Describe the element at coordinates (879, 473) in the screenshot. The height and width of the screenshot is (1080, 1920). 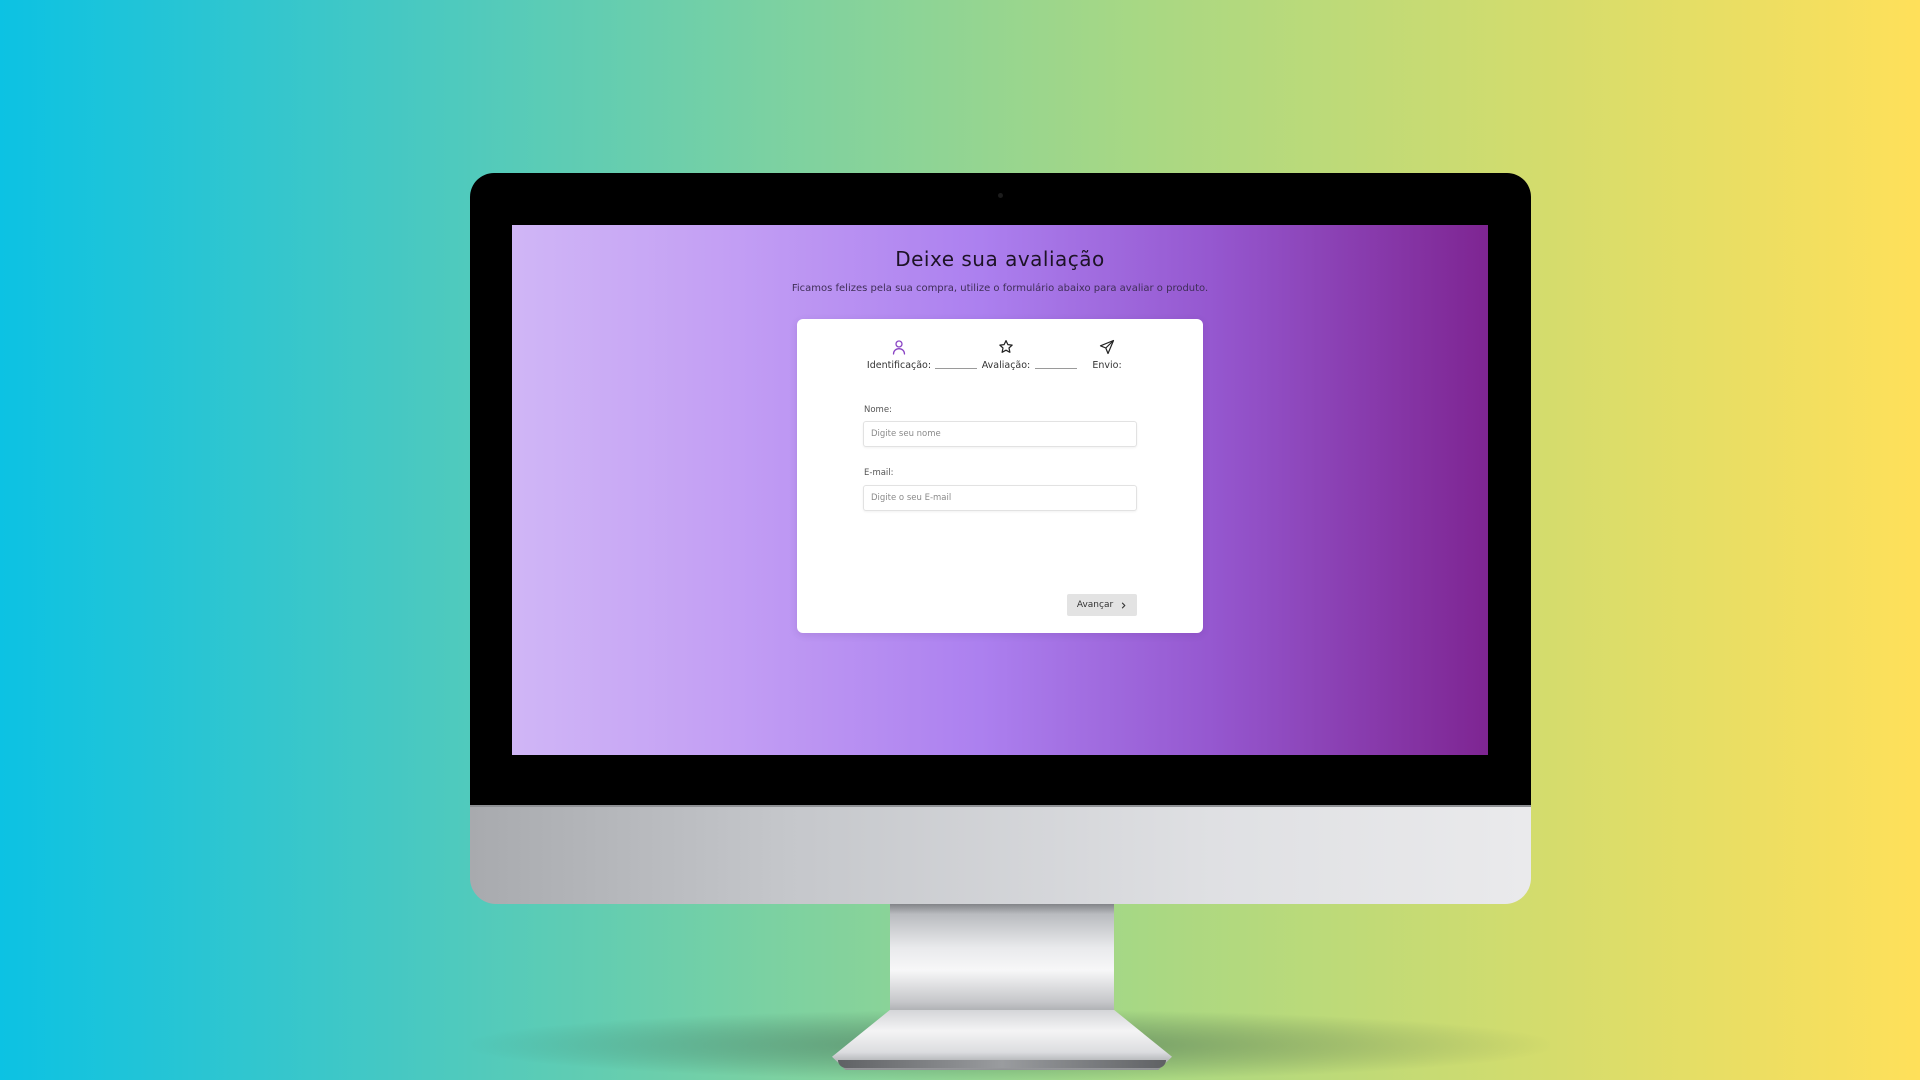
I see `email-label: E-mail:` at that location.